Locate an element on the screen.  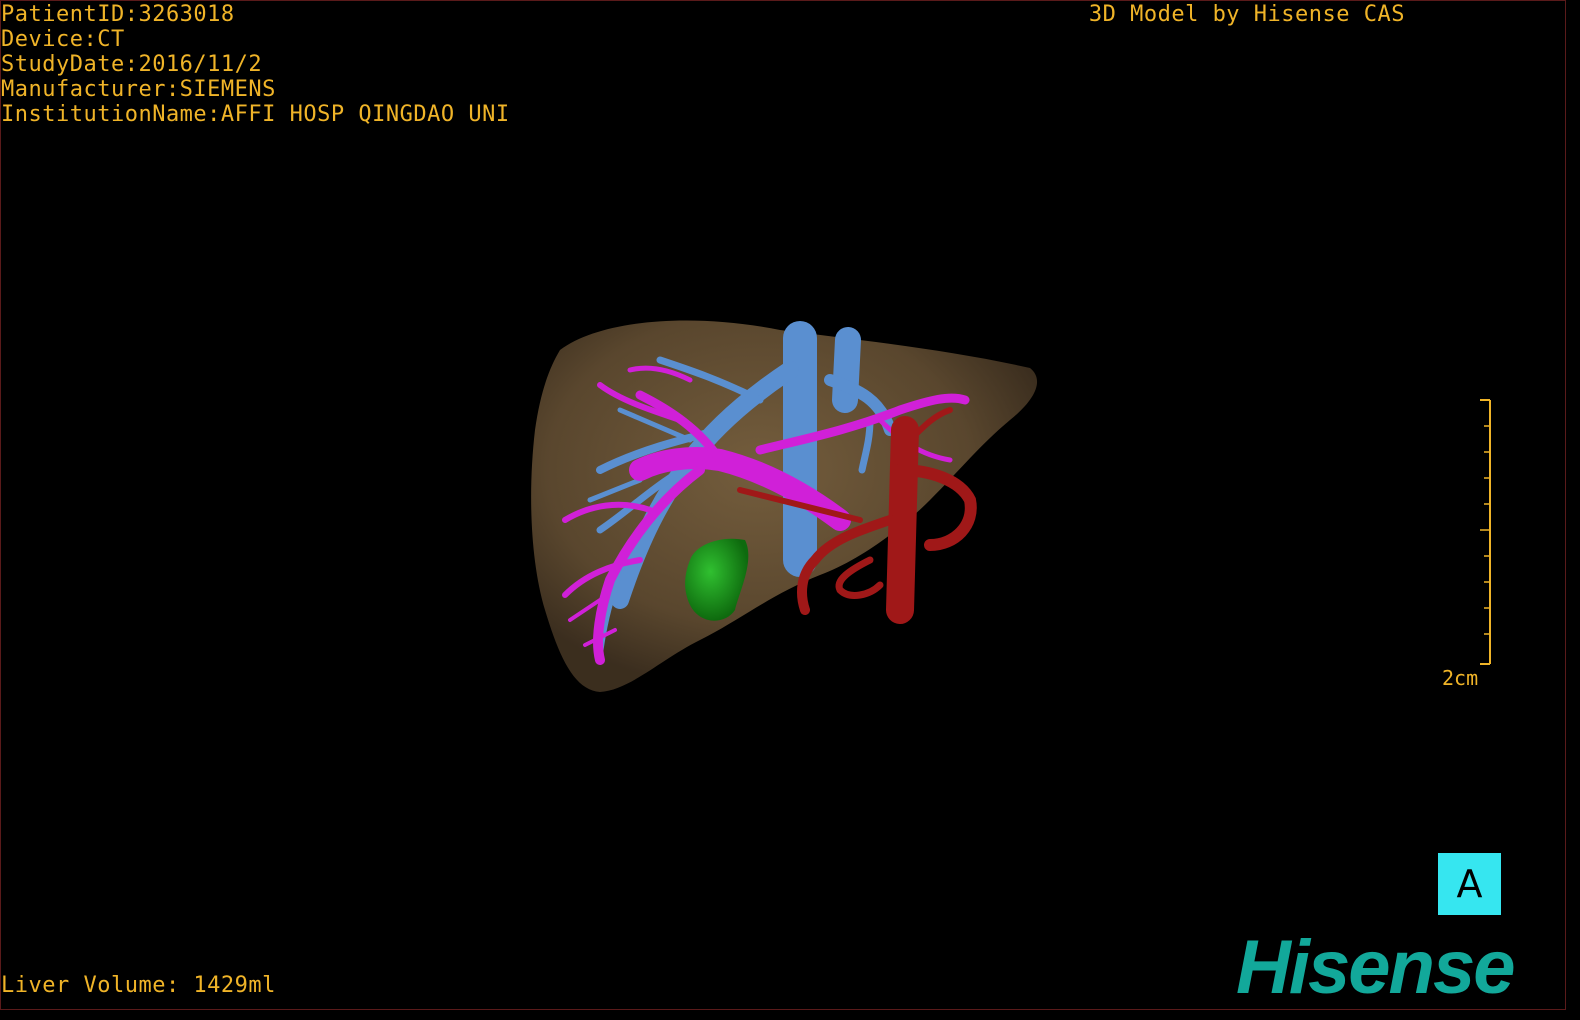
scale-bar is located at coordinates (1485, 532).